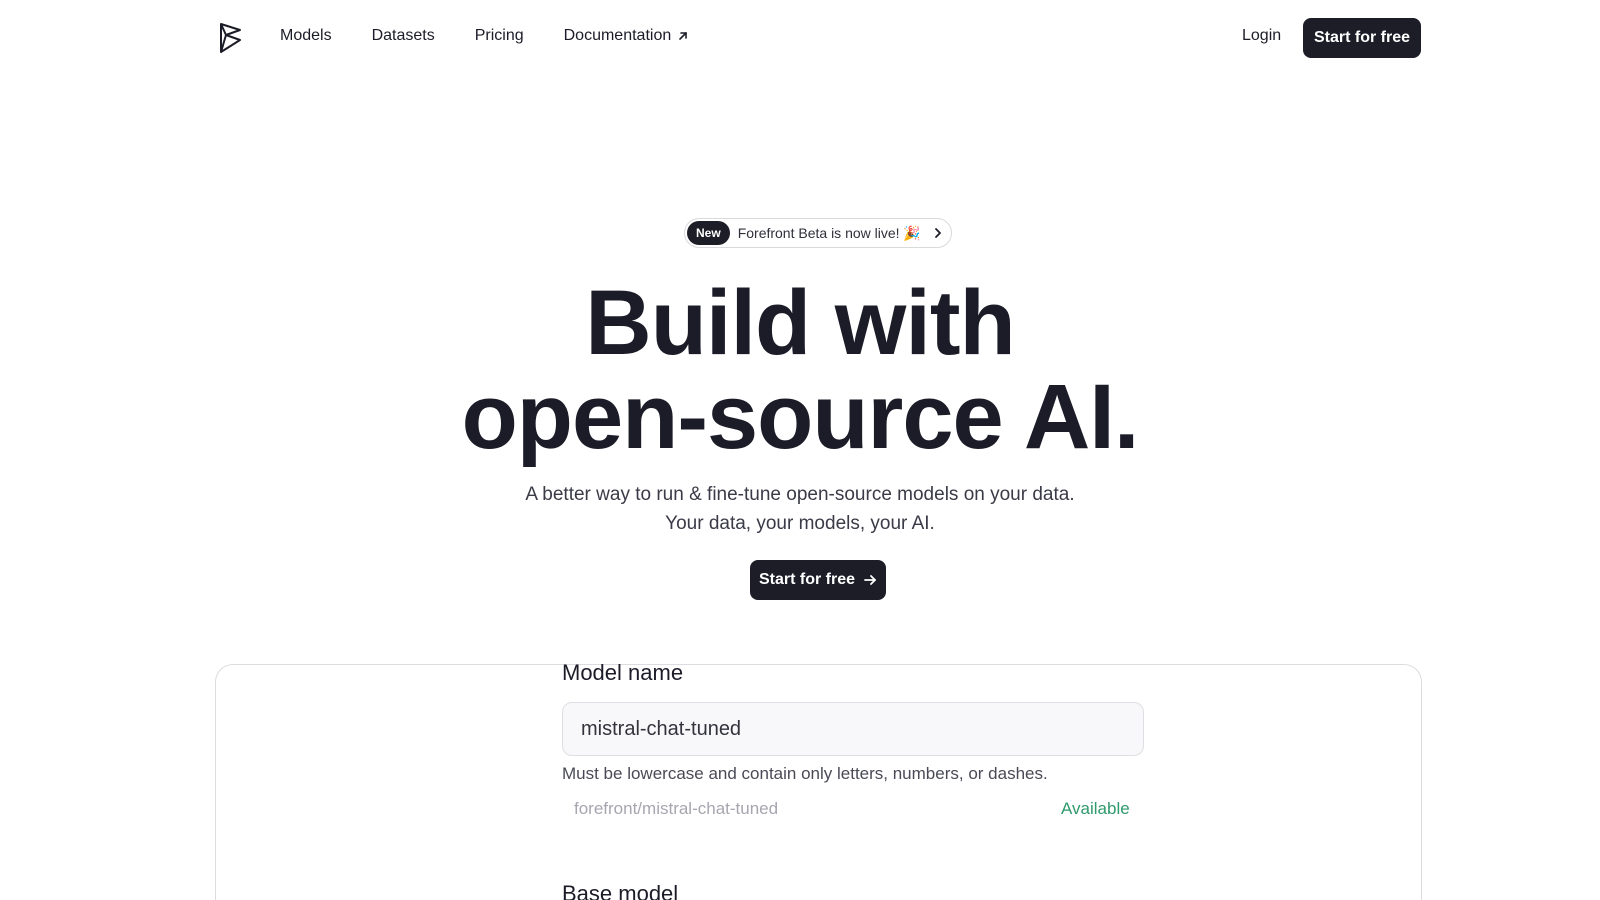 The height and width of the screenshot is (900, 1600). What do you see at coordinates (800, 323) in the screenshot?
I see `hero-title-line-1: Build with` at bounding box center [800, 323].